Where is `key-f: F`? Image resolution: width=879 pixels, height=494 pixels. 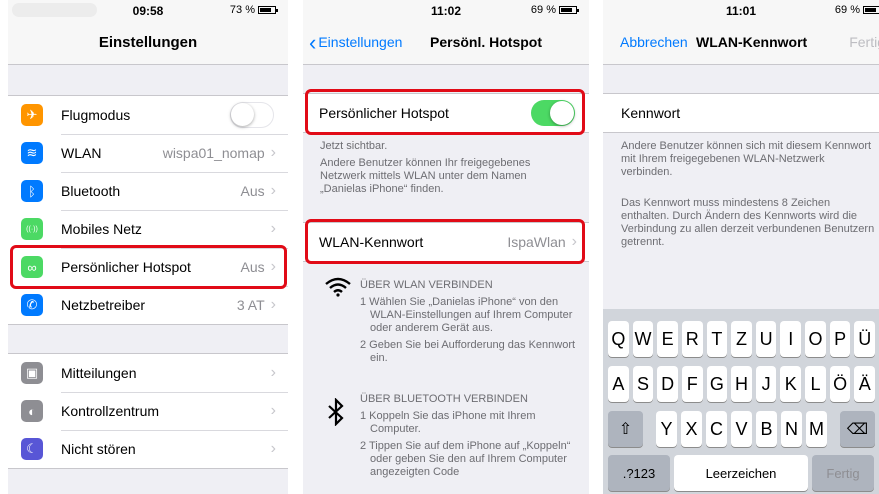
key-f: F is located at coordinates (692, 384).